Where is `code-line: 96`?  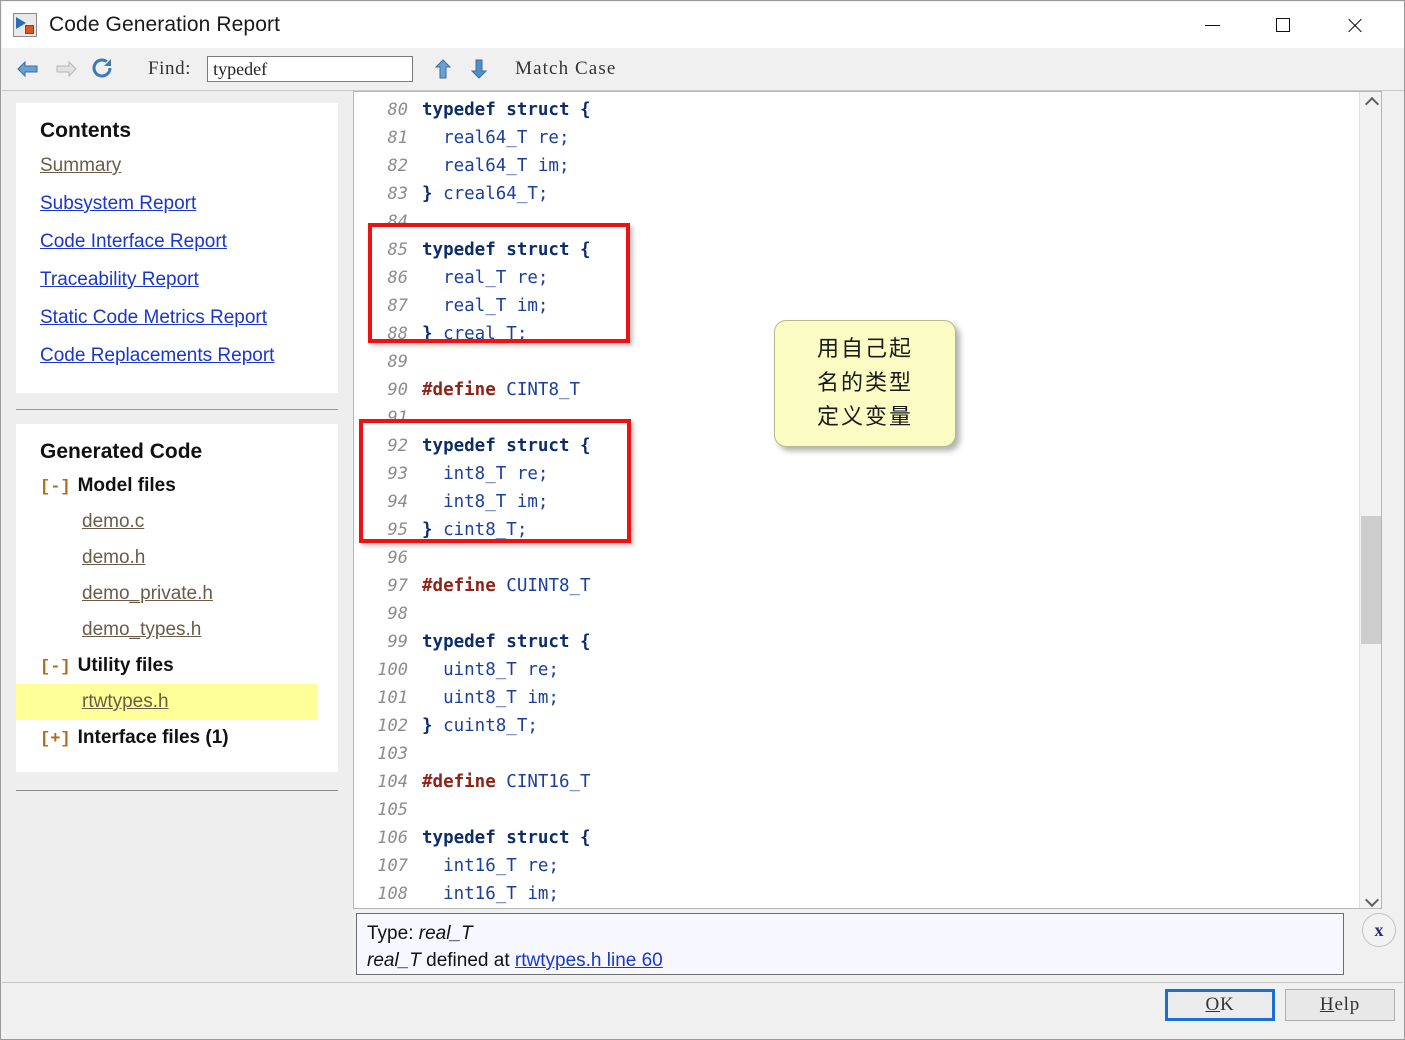
code-line: 96 is located at coordinates (856, 558).